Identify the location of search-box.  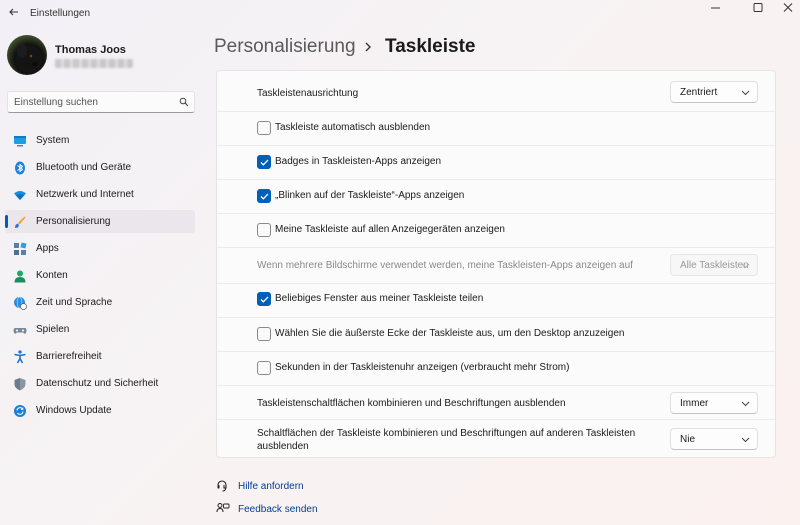
(101, 102).